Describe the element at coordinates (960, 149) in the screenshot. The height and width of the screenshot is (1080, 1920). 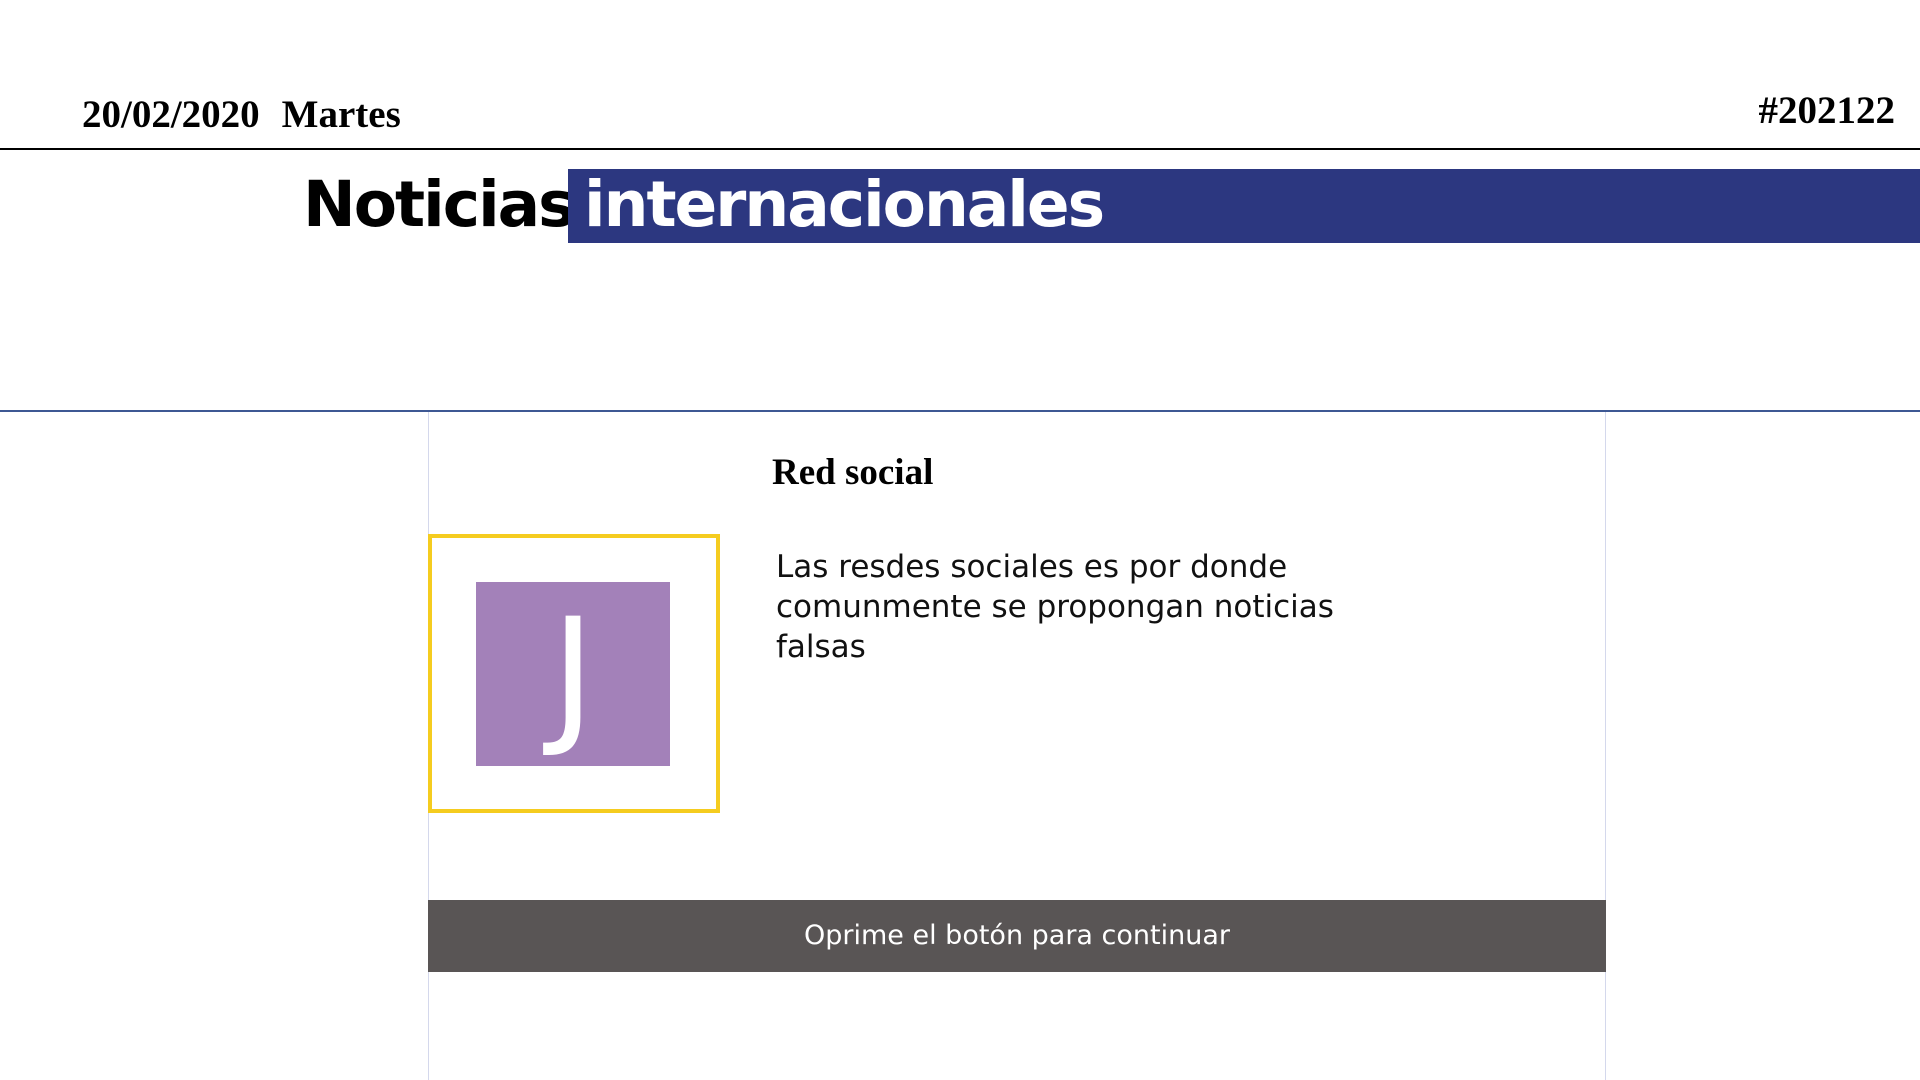
I see `header-divider` at that location.